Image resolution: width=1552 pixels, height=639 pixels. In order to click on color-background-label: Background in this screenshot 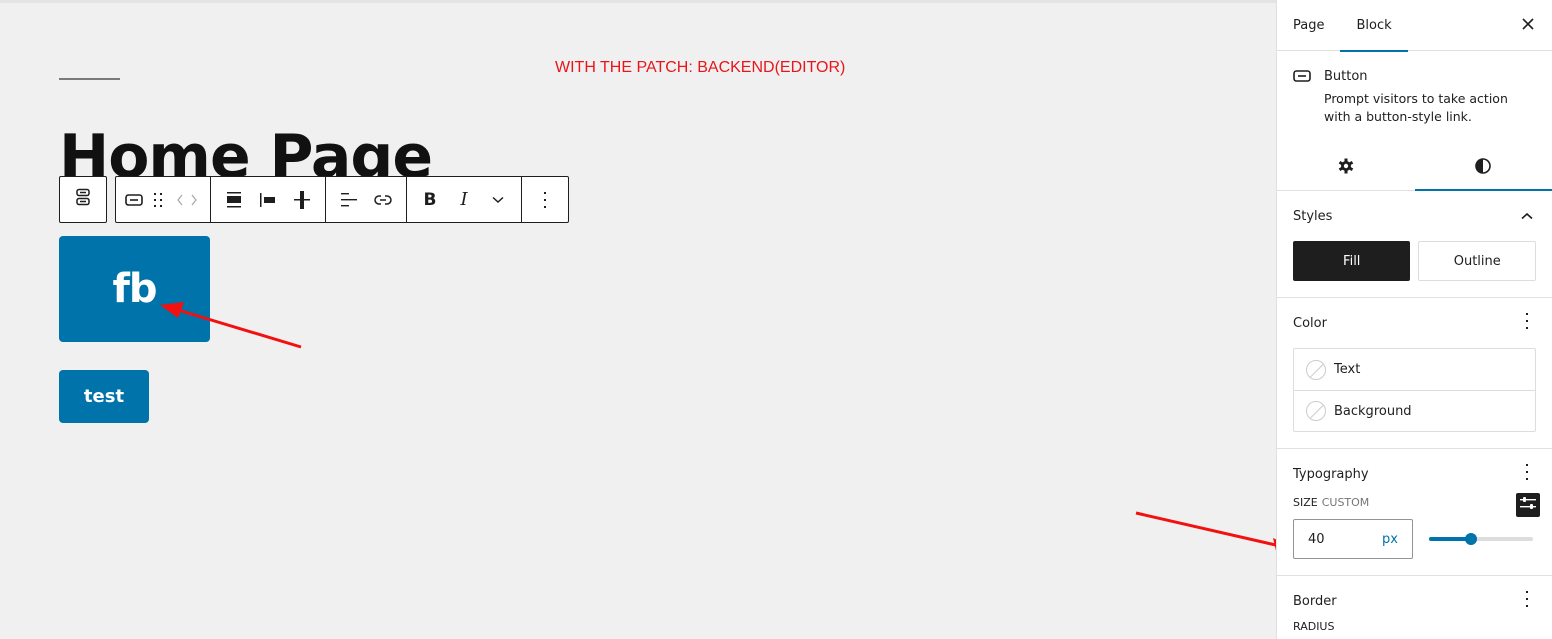, I will do `click(1373, 411)`.